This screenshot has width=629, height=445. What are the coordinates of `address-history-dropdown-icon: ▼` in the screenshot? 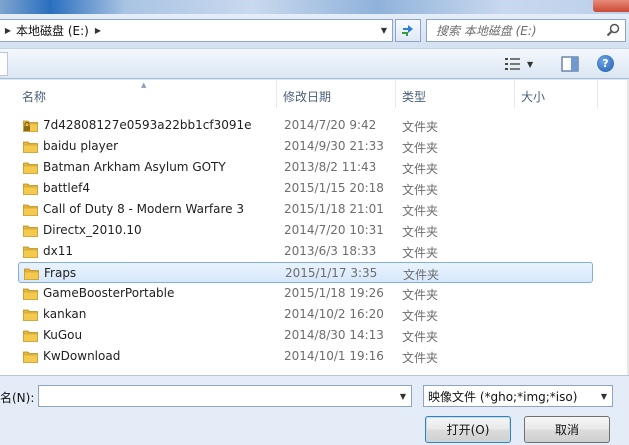 It's located at (384, 30).